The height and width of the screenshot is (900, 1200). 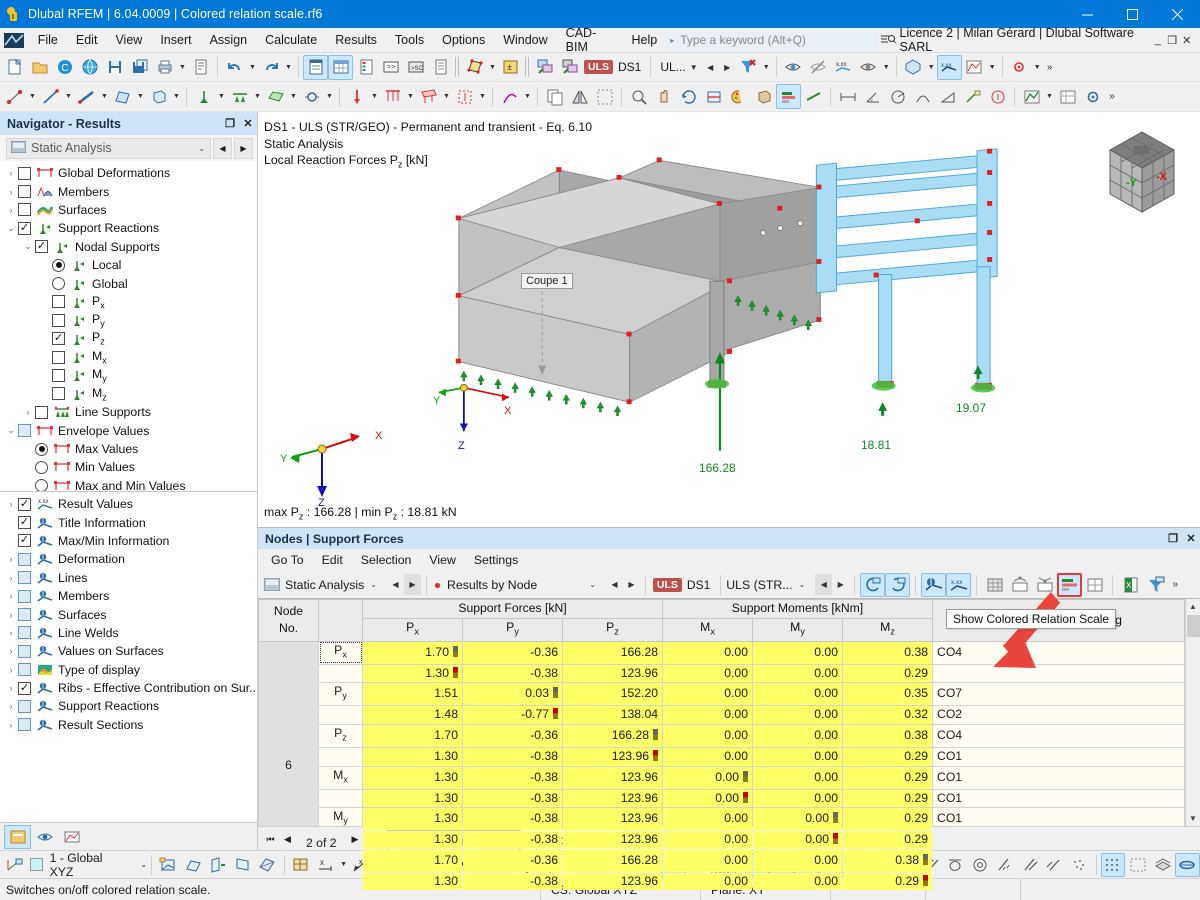 I want to click on surface-load-icon, so click(x=428, y=96).